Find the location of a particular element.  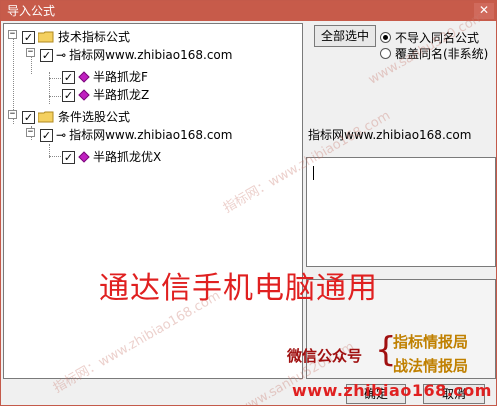

select-source-checkbox: ✓ is located at coordinates (46, 135).